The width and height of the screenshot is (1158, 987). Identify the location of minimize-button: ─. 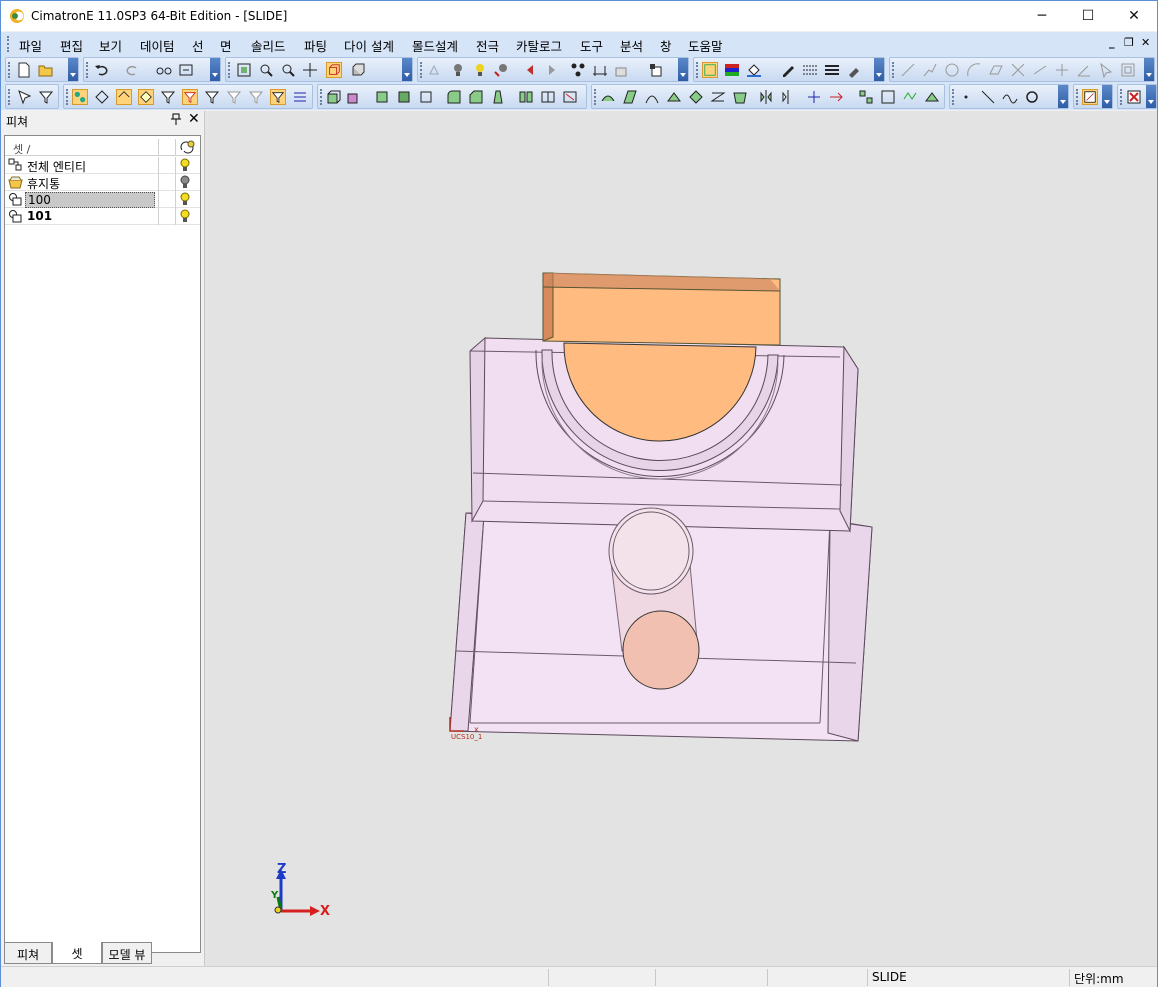
(1042, 16).